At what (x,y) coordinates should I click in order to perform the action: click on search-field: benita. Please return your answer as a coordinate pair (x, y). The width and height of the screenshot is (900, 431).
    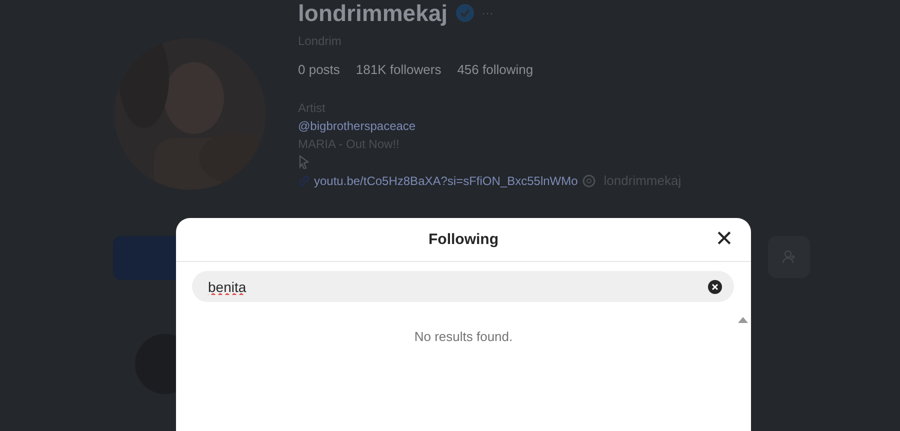
    Looking at the image, I should click on (463, 286).